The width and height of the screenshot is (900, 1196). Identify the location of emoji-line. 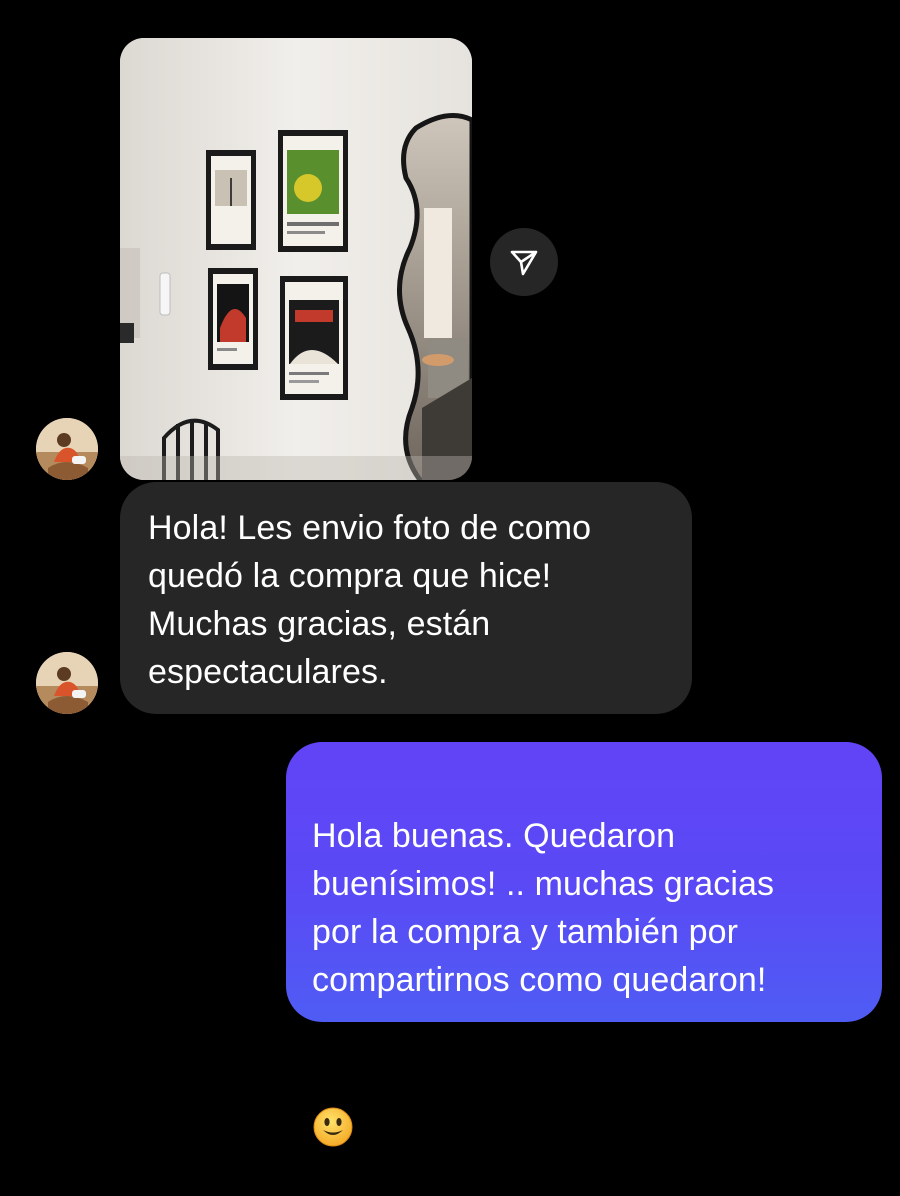
(585, 1075).